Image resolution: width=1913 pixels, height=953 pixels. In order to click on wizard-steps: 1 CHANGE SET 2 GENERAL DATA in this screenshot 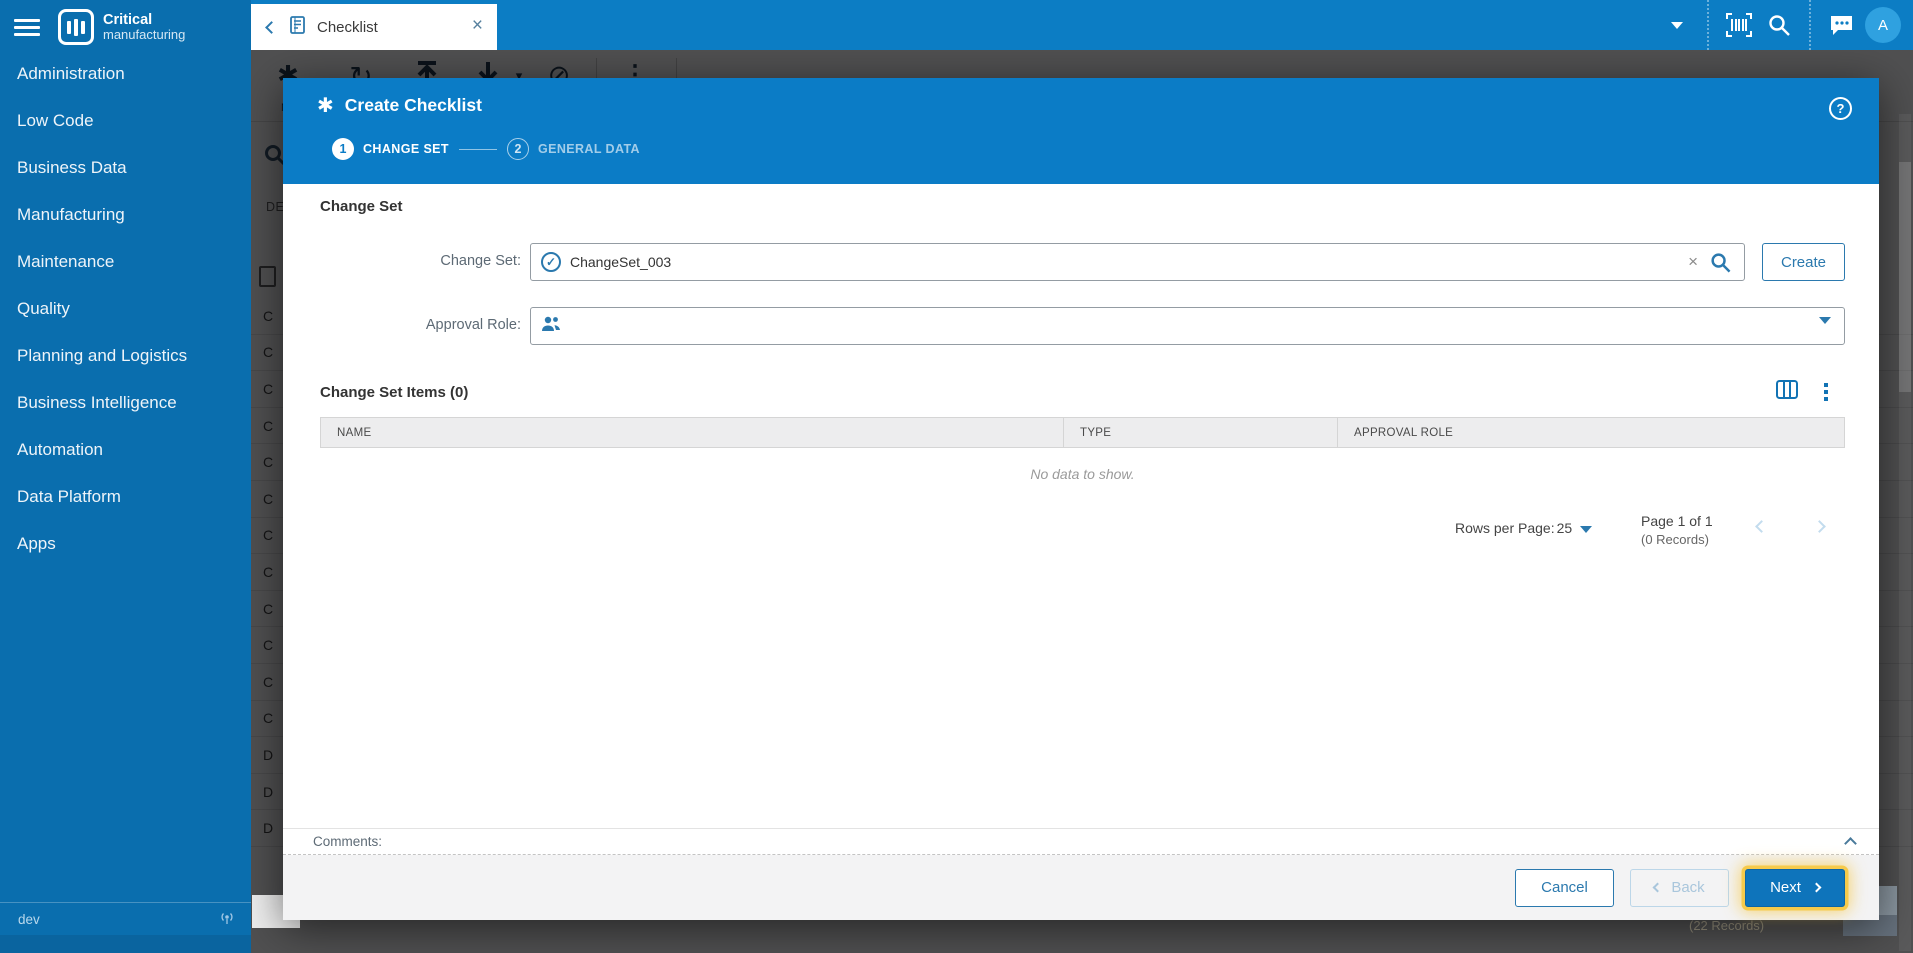, I will do `click(486, 149)`.